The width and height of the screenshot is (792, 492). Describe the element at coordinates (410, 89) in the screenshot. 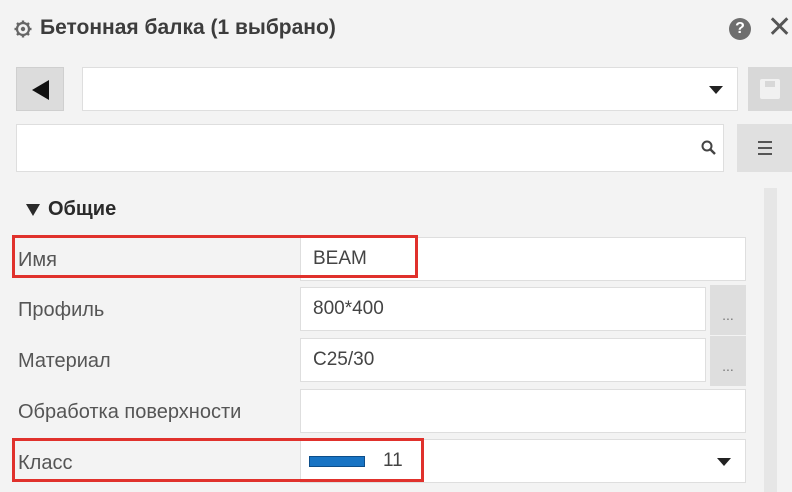

I see `preset-dropdown` at that location.